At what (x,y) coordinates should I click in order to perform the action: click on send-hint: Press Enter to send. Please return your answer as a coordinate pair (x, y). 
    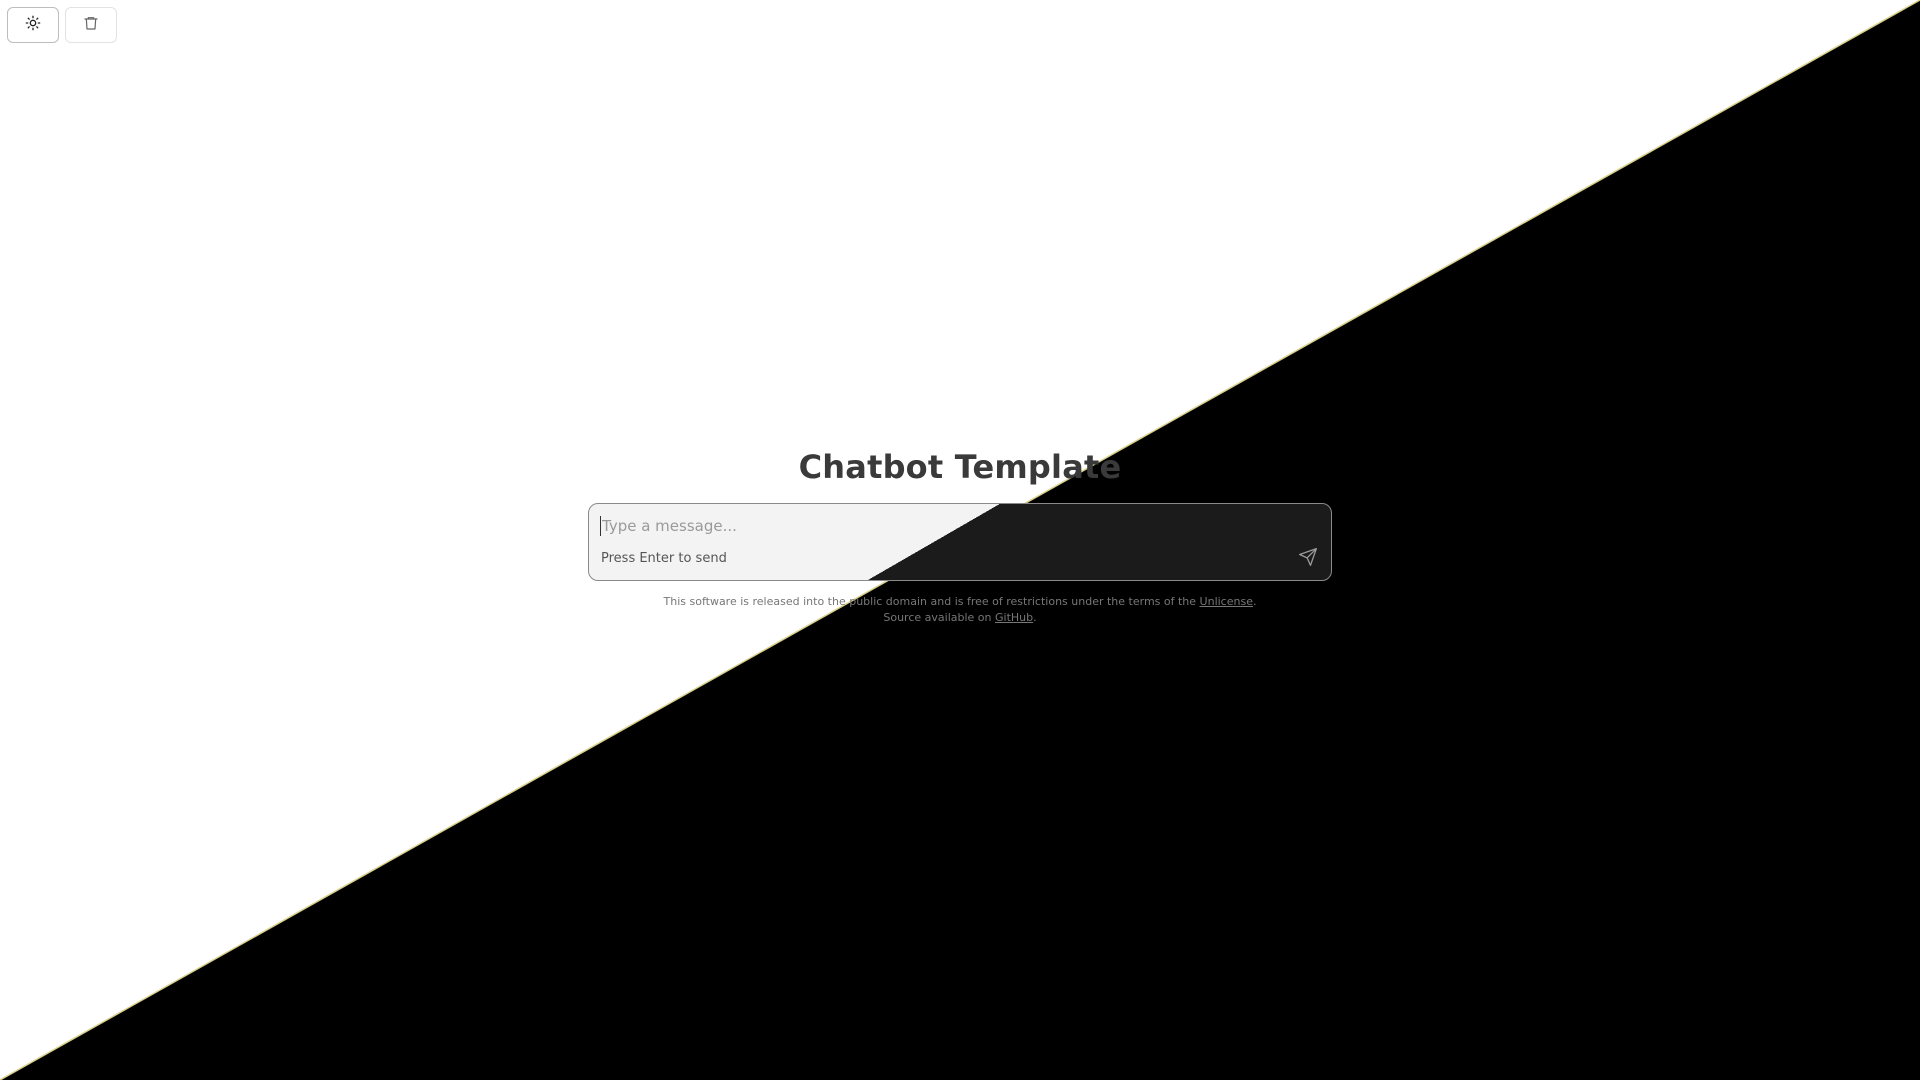
    Looking at the image, I should click on (664, 558).